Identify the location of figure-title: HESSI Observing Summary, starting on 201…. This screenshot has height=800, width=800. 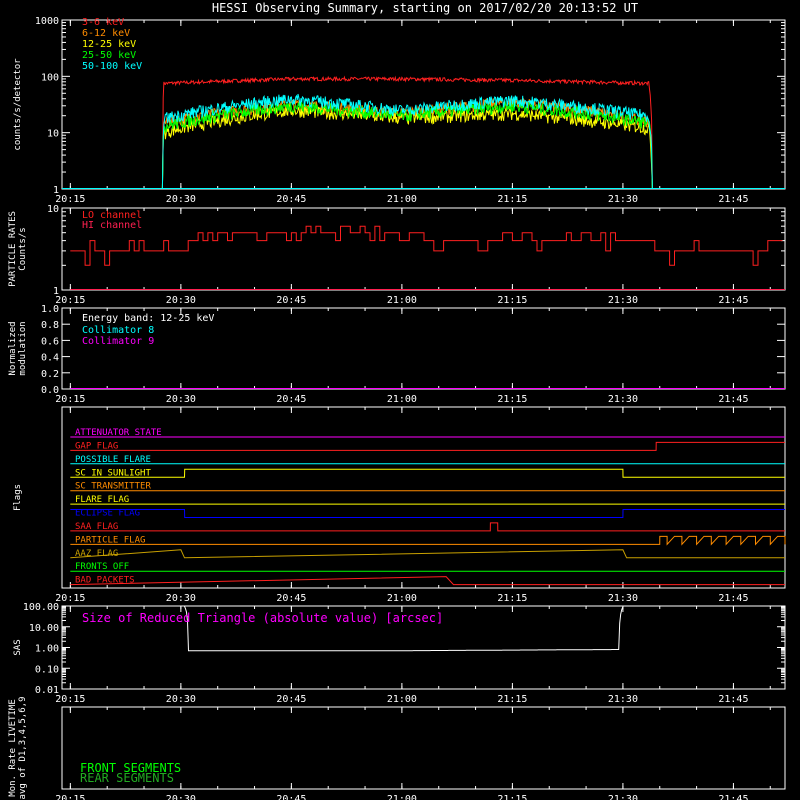
(425, 8).